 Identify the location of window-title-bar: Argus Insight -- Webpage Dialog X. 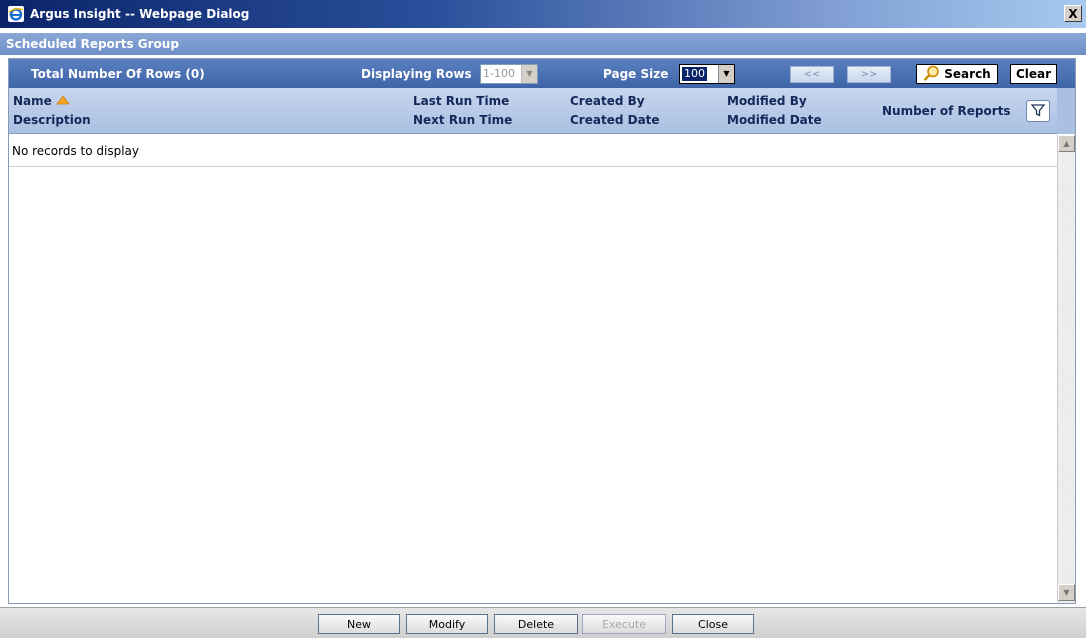
(543, 14).